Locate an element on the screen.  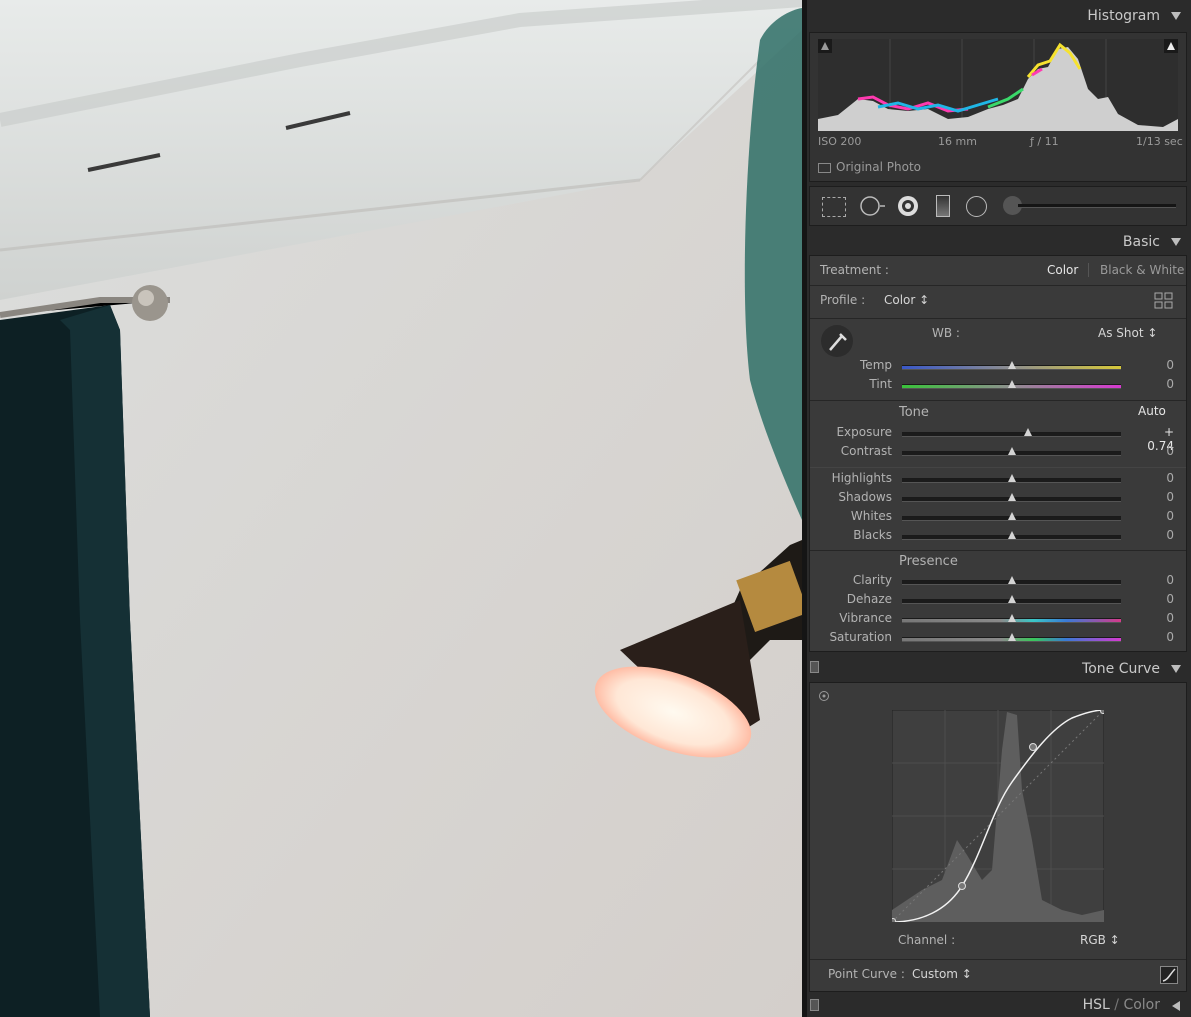
dehaze-value: 0 is located at coordinates (1154, 599).